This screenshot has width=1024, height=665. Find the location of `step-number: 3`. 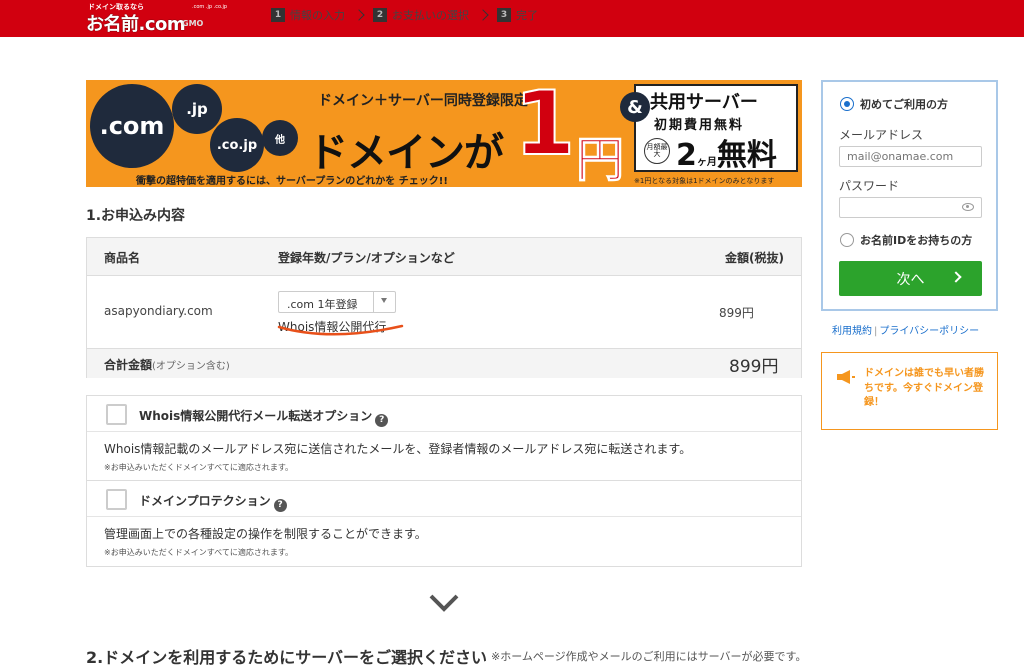

step-number: 3 is located at coordinates (504, 15).